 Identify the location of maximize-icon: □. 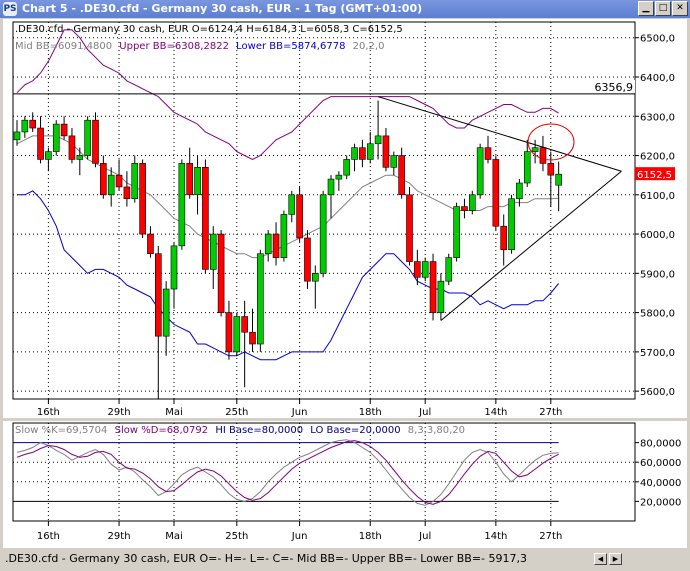
(663, 8).